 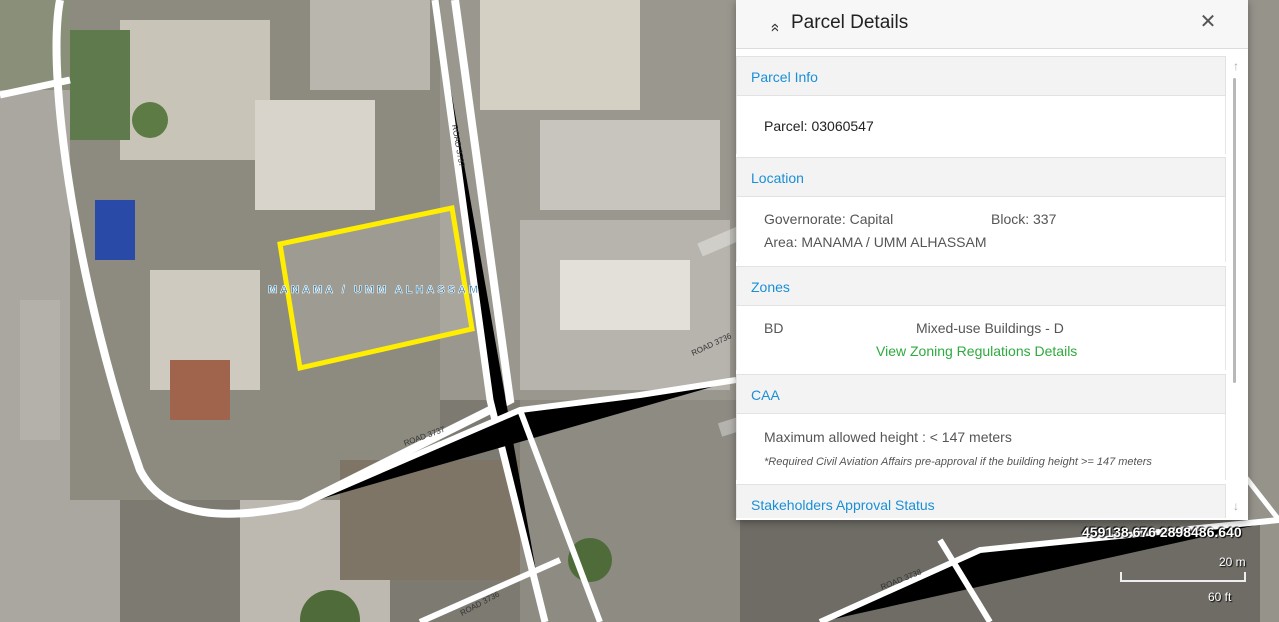 What do you see at coordinates (875, 242) in the screenshot?
I see `area-value: Area: MANAMA / UMM ALHASSAM` at bounding box center [875, 242].